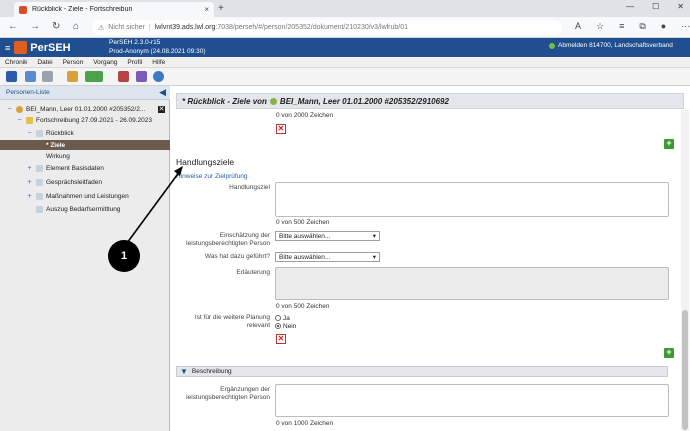 This screenshot has height=431, width=690. I want to click on print-icon, so click(47, 76).